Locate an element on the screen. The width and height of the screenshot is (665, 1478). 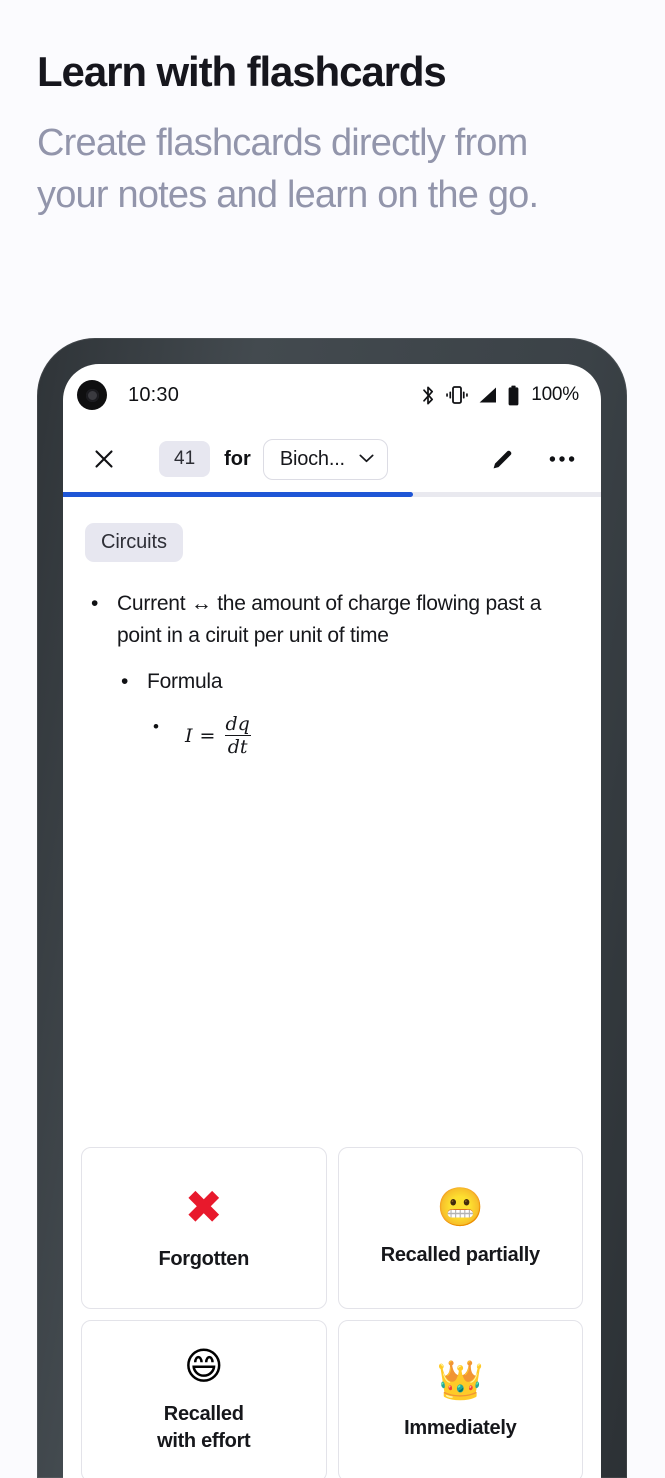
grimacing-face-icon: 😬 is located at coordinates (460, 1206).